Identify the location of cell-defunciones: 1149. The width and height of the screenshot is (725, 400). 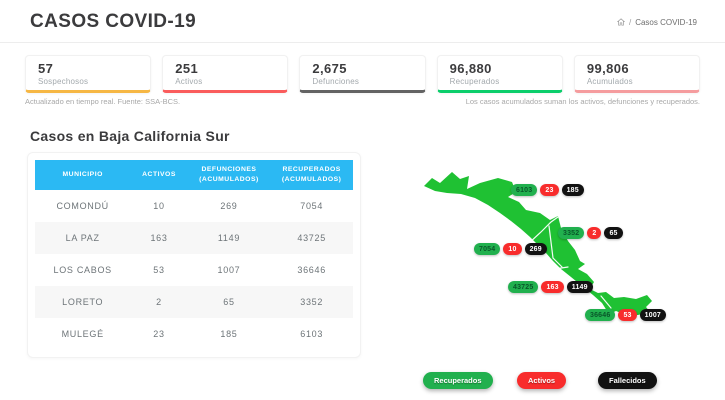
(229, 238).